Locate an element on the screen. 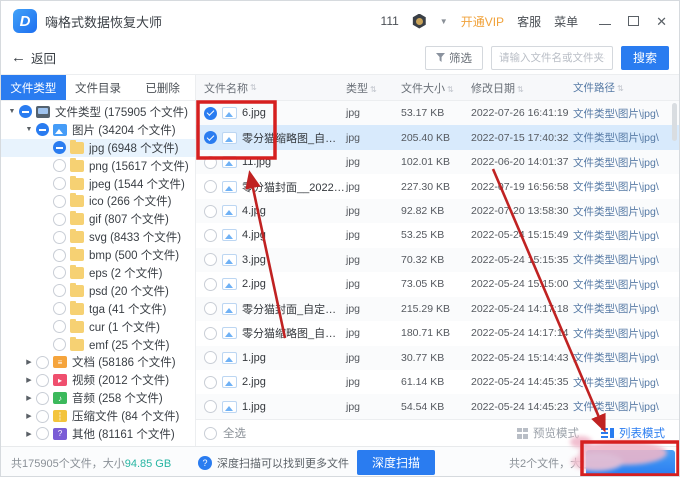 This screenshot has width=680, height=477. tree-item: ico (266 个文件) is located at coordinates (98, 201).